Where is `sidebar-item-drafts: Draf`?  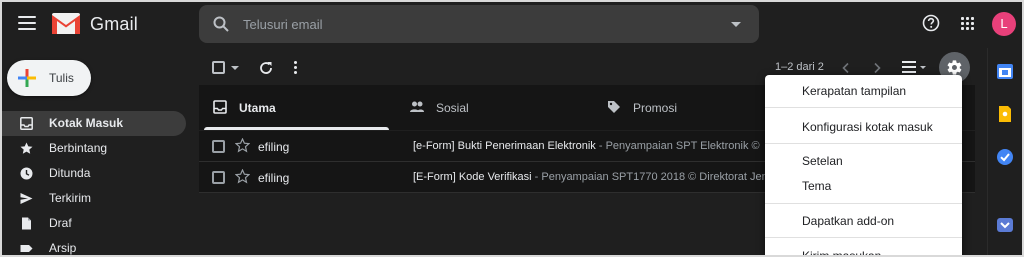
sidebar-item-drafts: Draf is located at coordinates (94, 223).